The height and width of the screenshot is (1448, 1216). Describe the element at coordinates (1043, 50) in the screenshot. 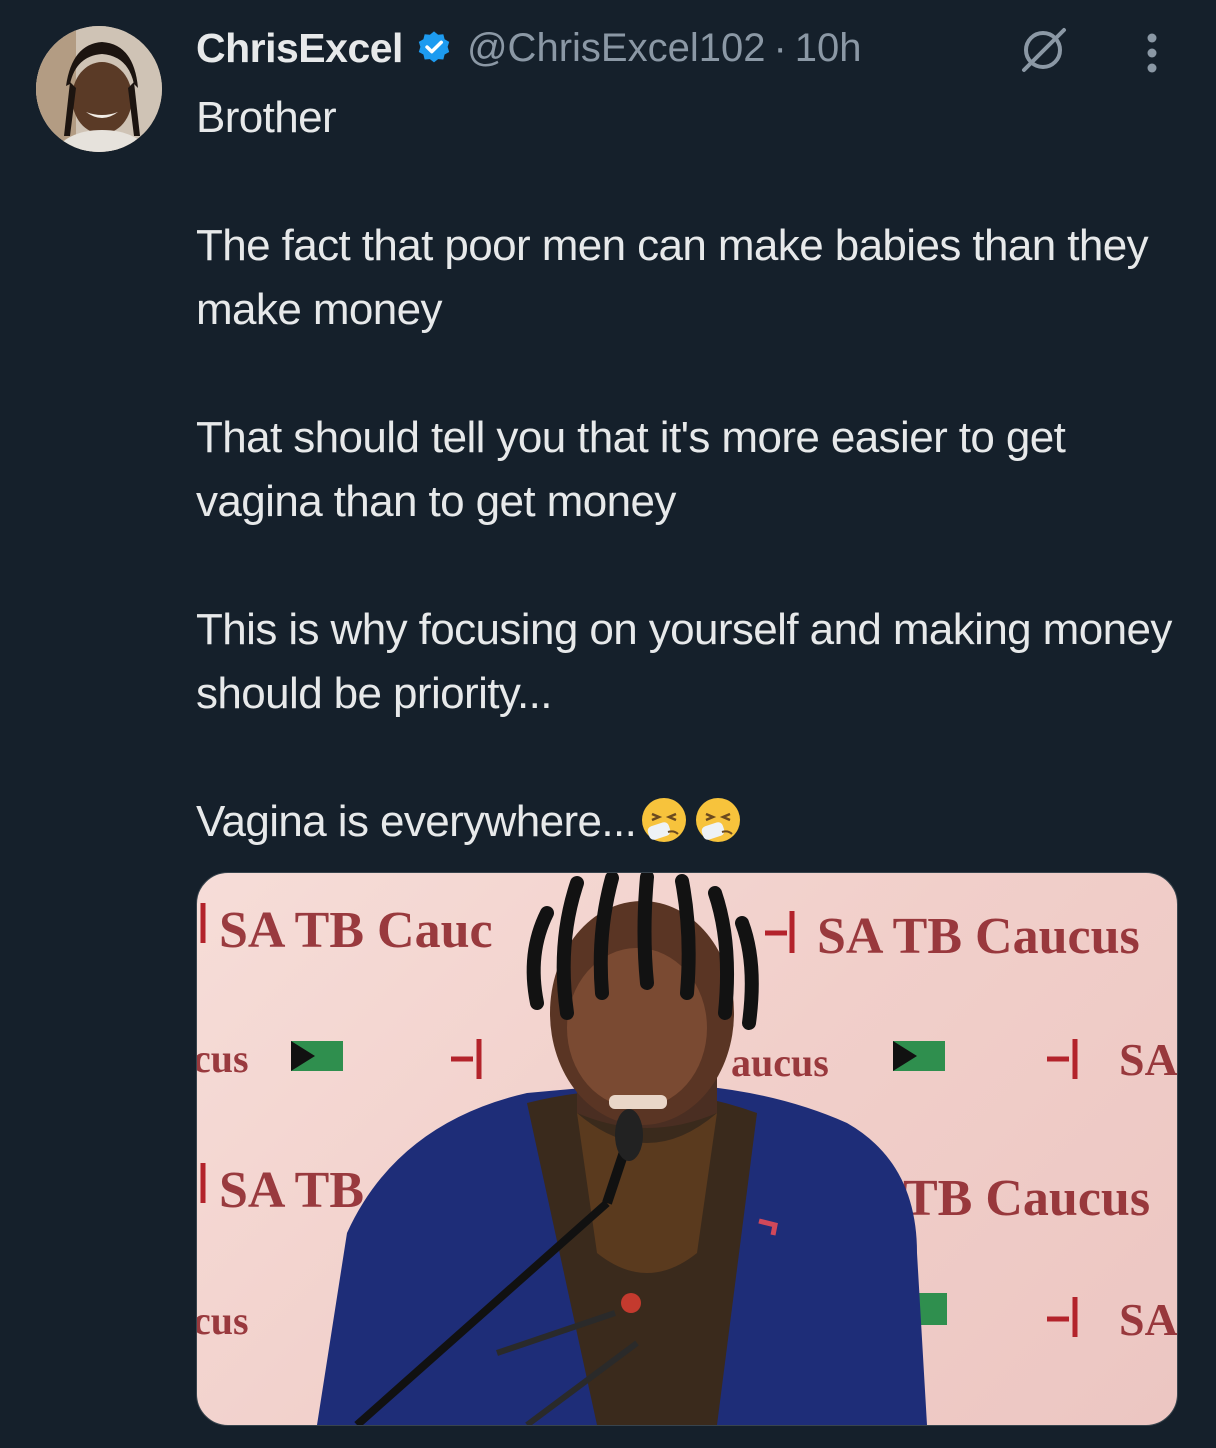

I see `grok-icon` at that location.